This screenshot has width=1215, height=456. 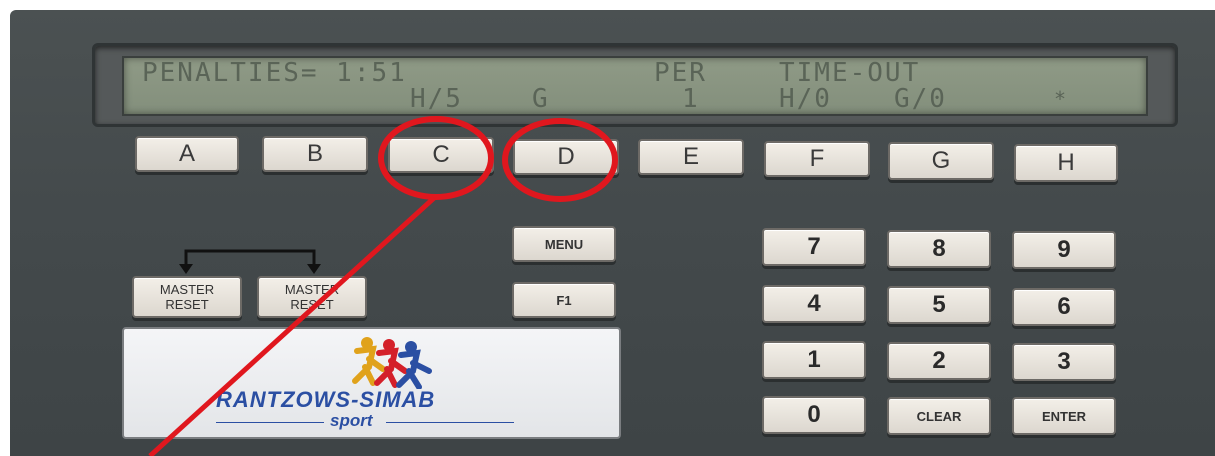 What do you see at coordinates (187, 154) in the screenshot?
I see `key-a: A` at bounding box center [187, 154].